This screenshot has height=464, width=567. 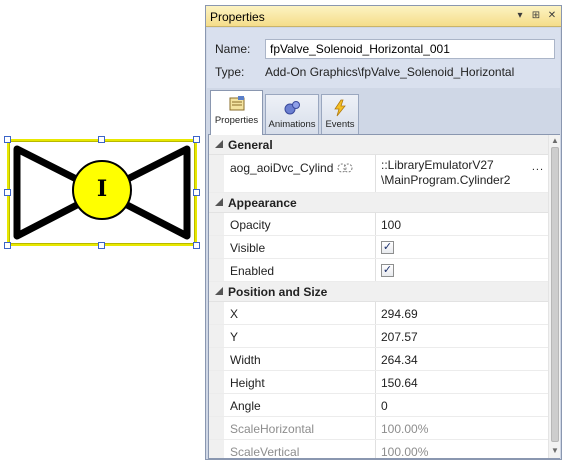 What do you see at coordinates (7, 192) in the screenshot?
I see `resize-handle-ml` at bounding box center [7, 192].